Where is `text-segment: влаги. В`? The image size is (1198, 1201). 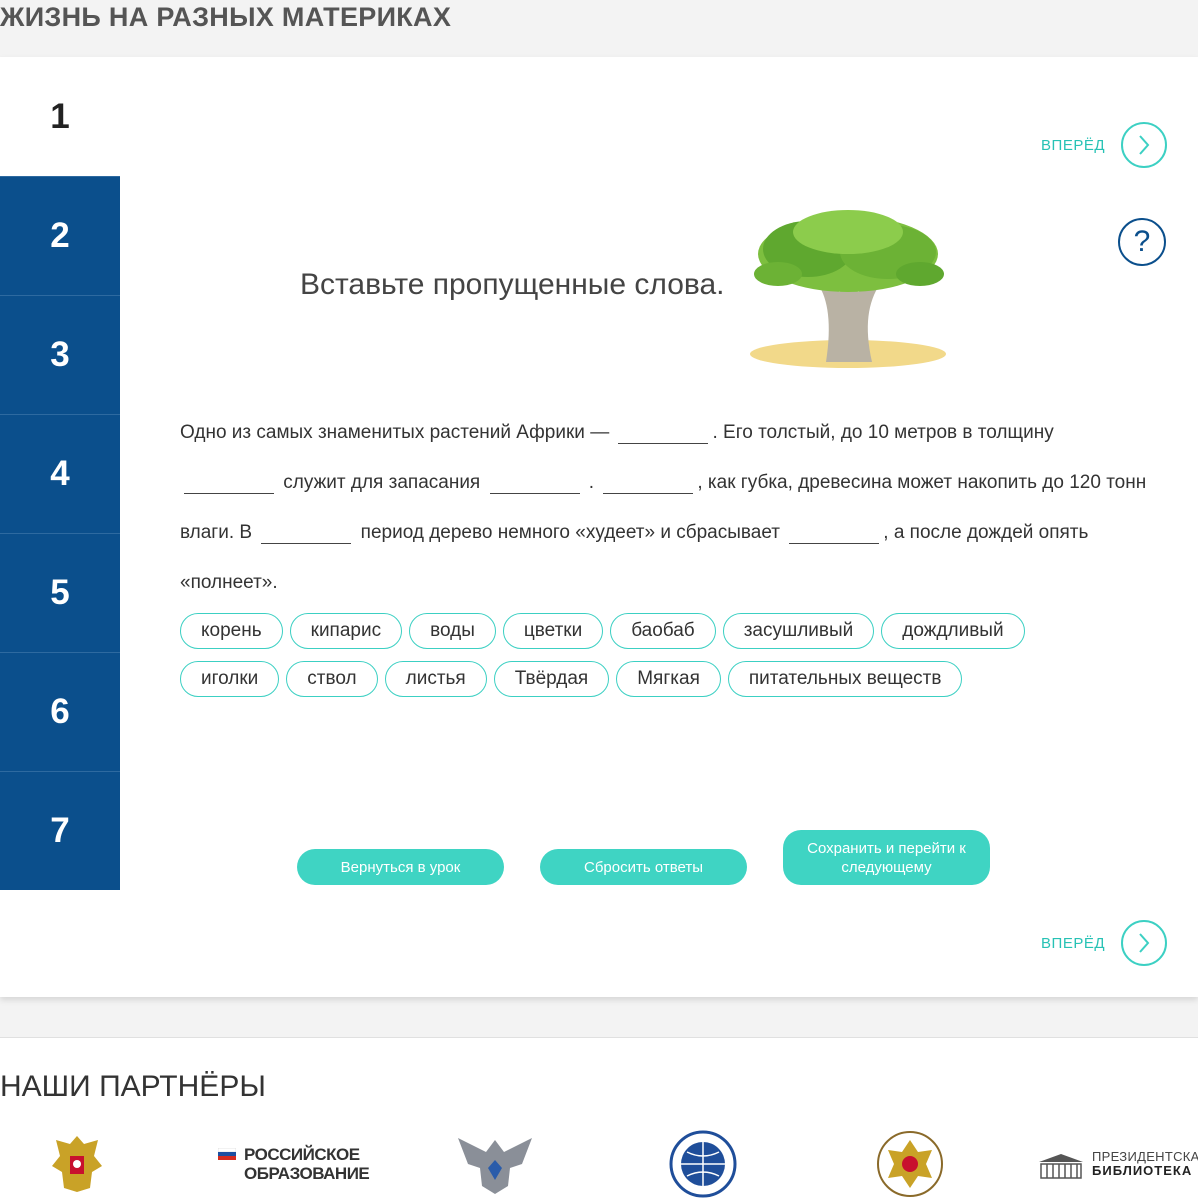 text-segment: влаги. В is located at coordinates (216, 532).